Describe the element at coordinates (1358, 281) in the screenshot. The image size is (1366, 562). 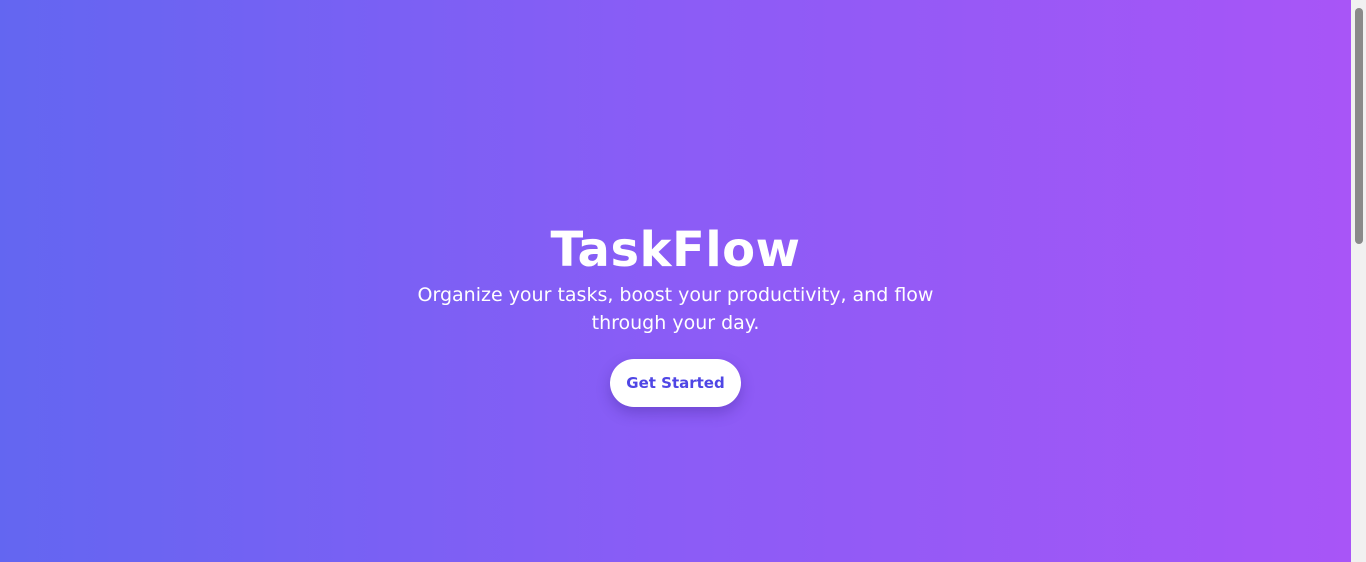
I see `vertical-scrollbar` at that location.